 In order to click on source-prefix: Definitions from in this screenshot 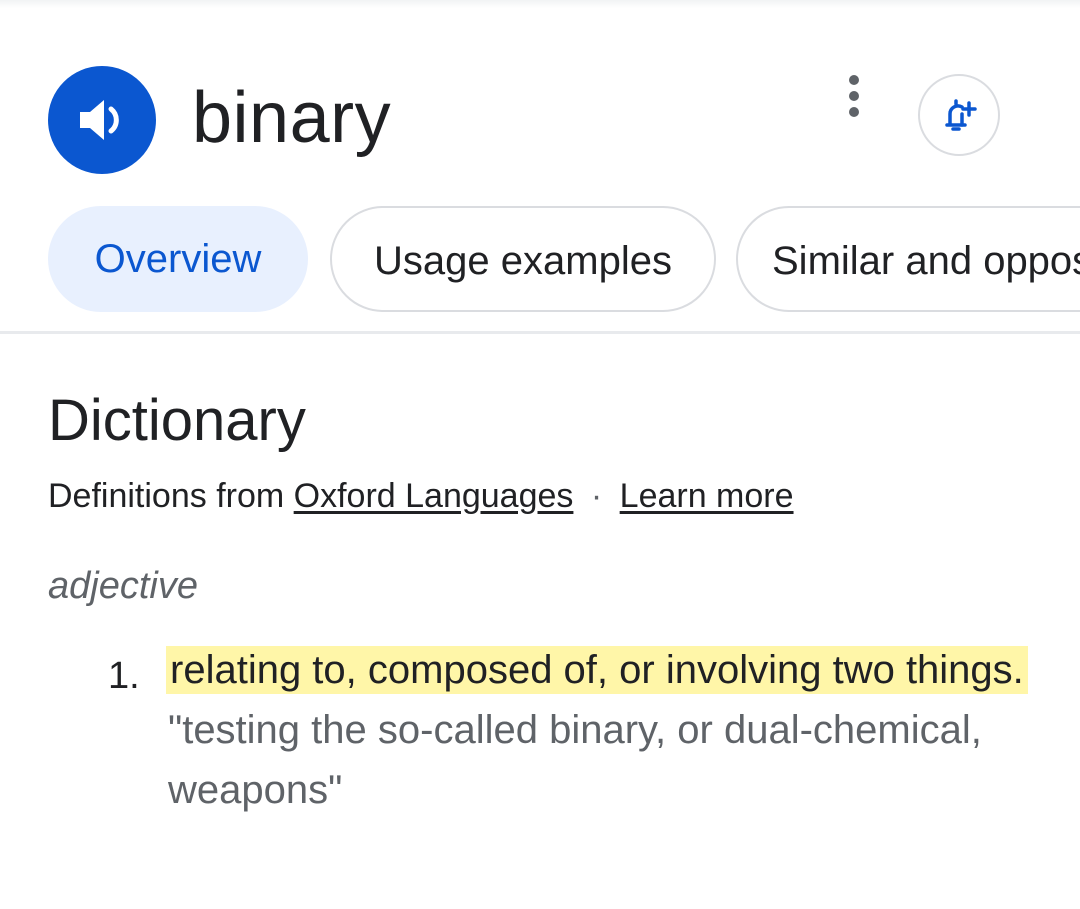, I will do `click(166, 496)`.